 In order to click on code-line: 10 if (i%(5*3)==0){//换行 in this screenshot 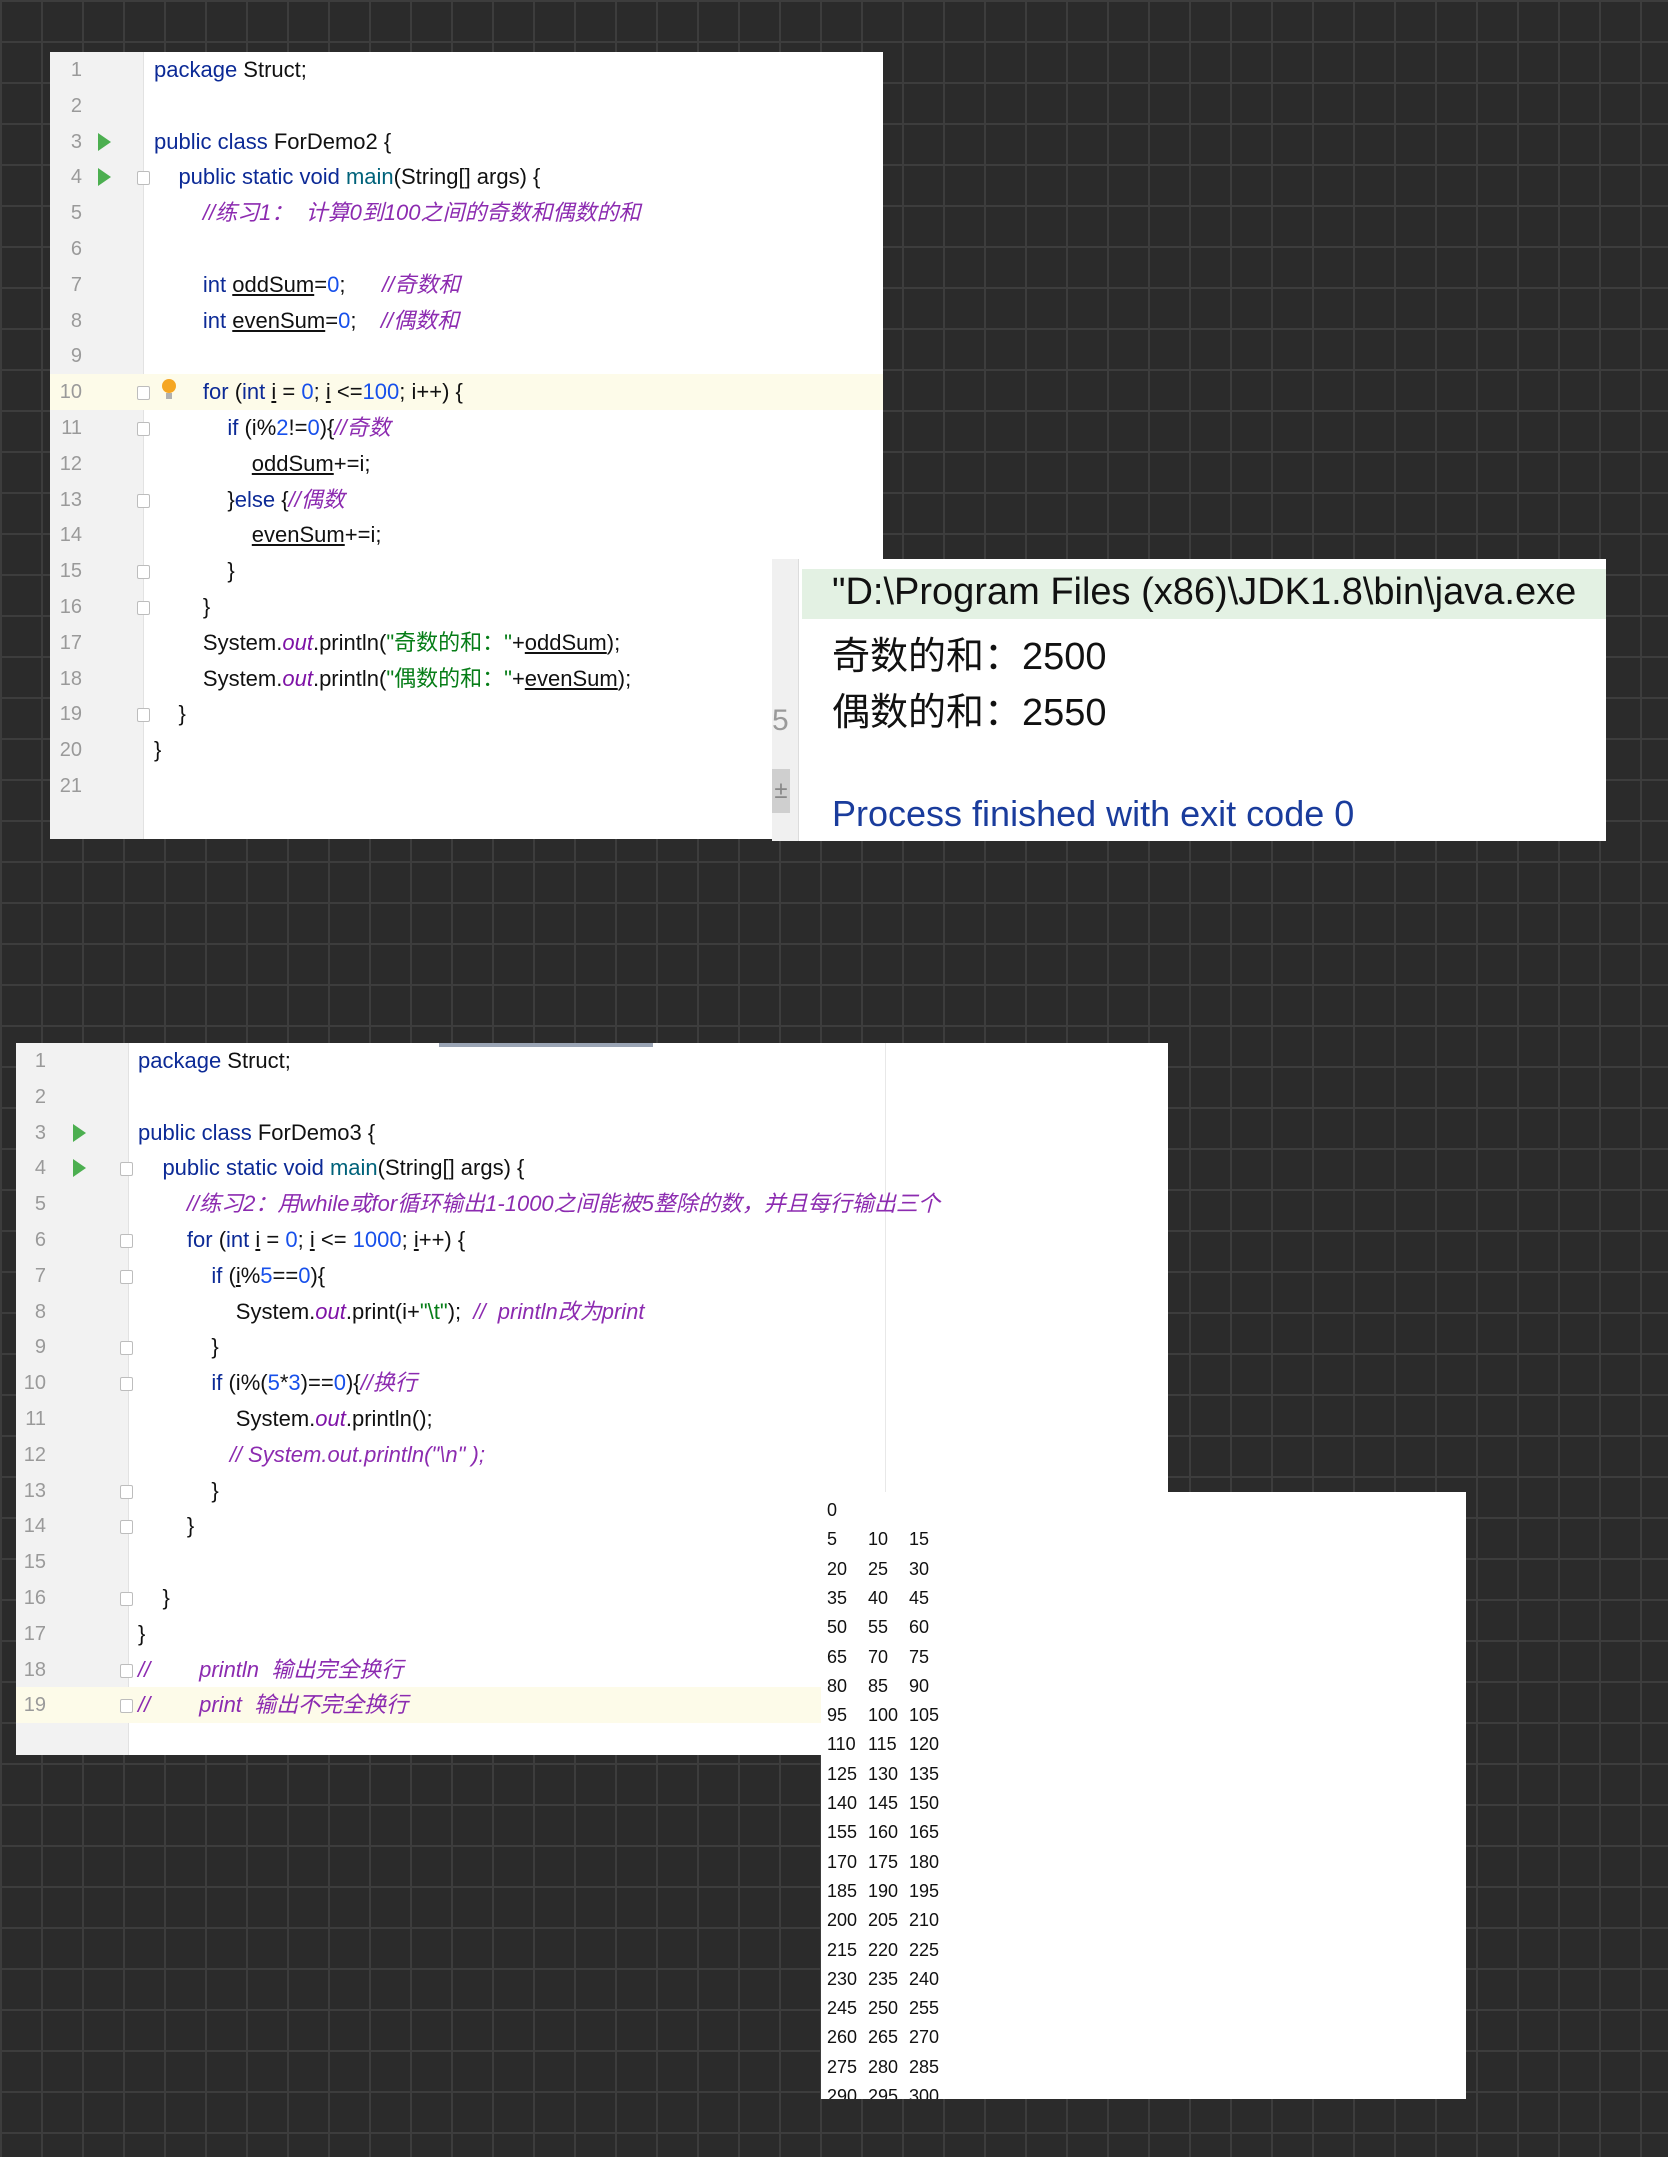, I will do `click(592, 1383)`.